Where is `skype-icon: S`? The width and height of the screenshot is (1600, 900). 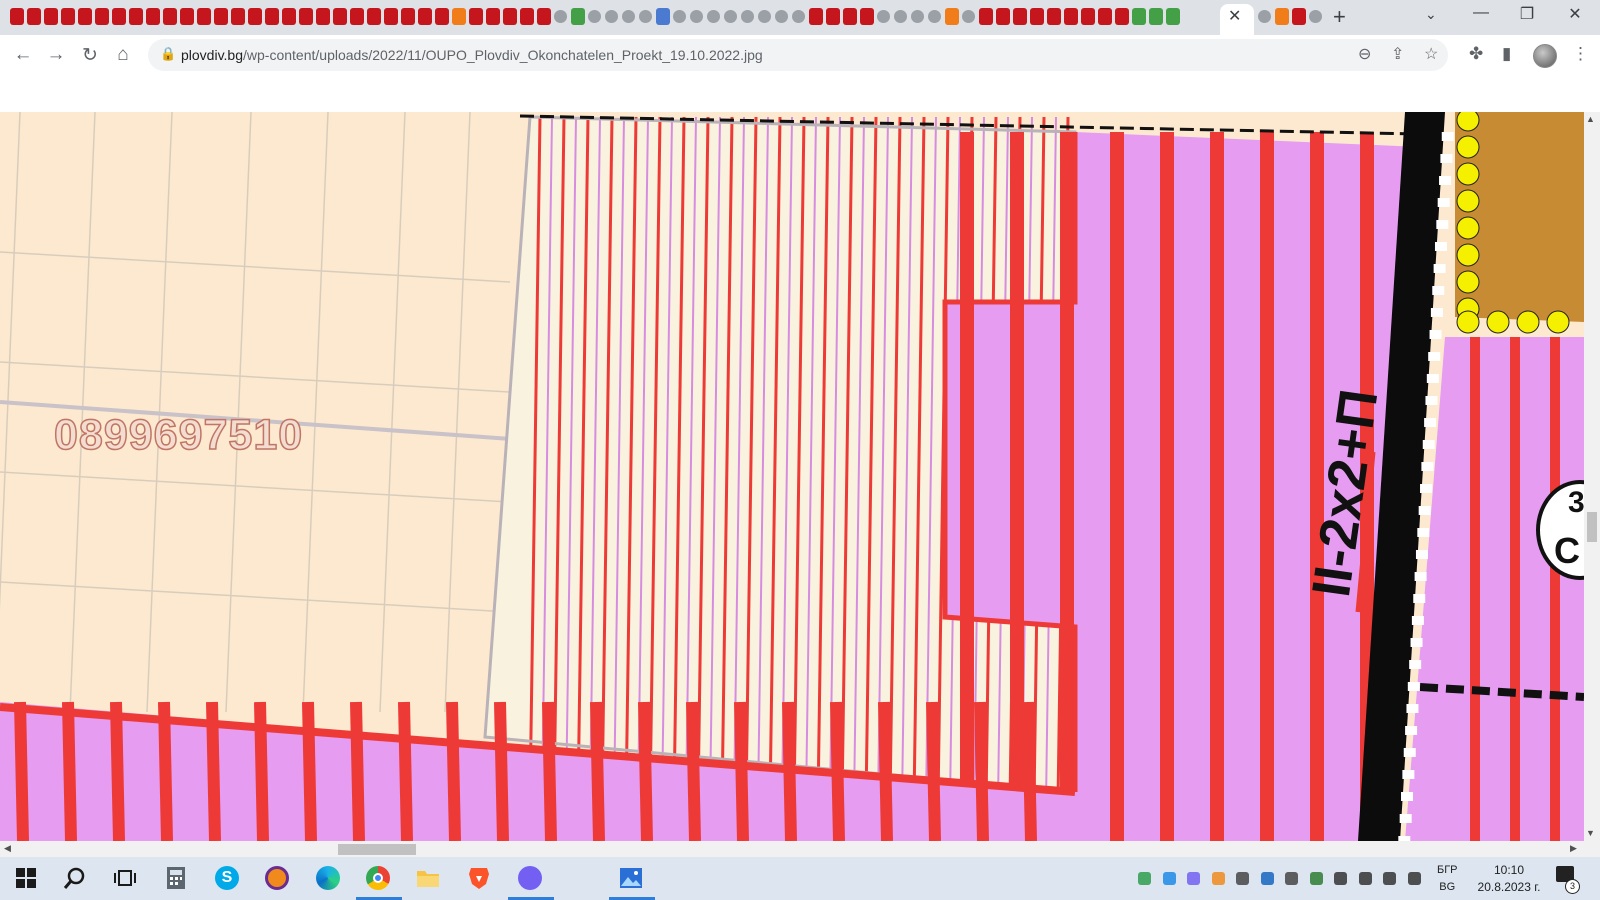 skype-icon: S is located at coordinates (227, 878).